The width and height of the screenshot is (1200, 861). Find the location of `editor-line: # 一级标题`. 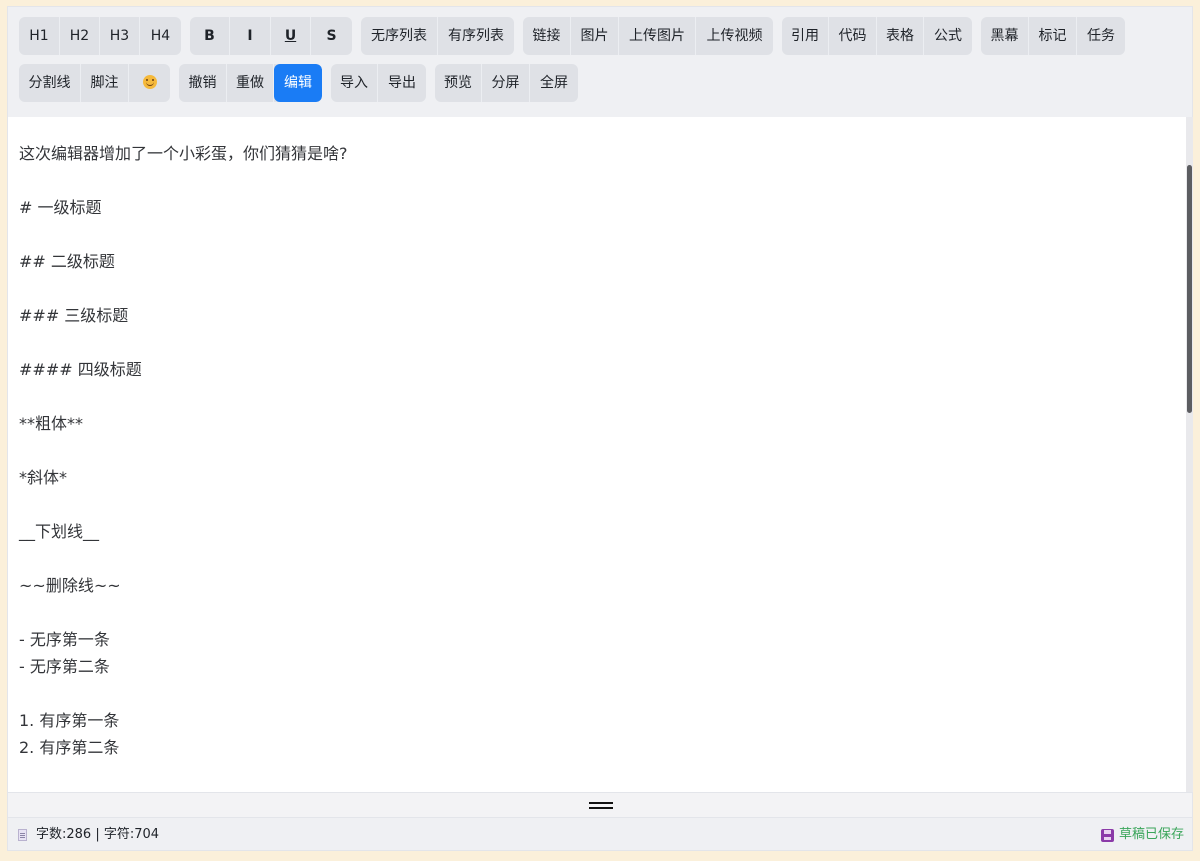

editor-line: # 一级标题 is located at coordinates (60, 207).